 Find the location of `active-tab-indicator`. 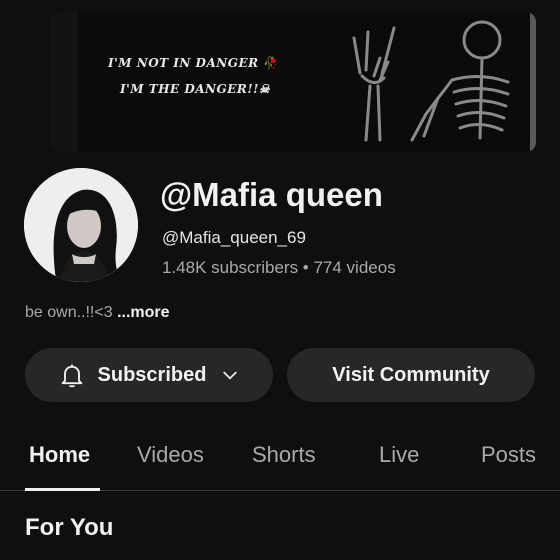

active-tab-indicator is located at coordinates (62, 489).